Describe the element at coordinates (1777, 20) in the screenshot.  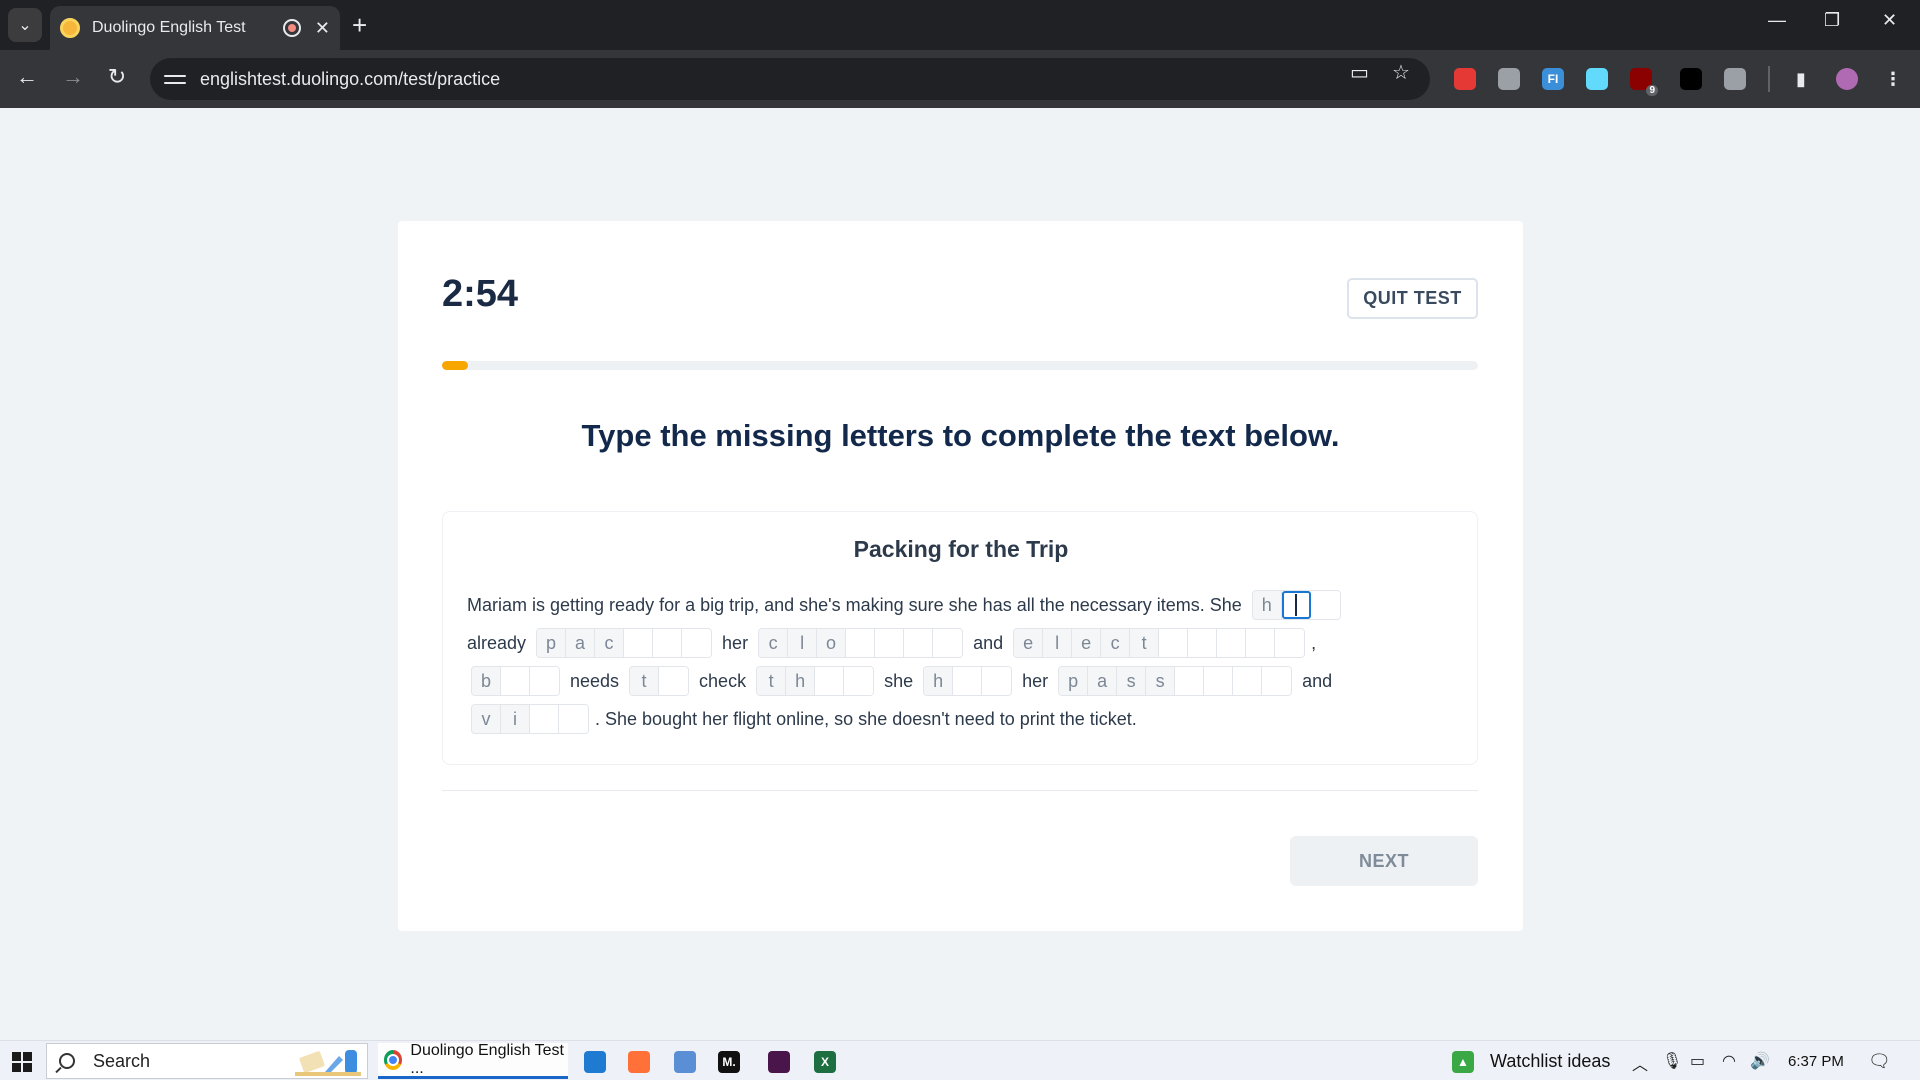
I see `minimize-button: —` at that location.